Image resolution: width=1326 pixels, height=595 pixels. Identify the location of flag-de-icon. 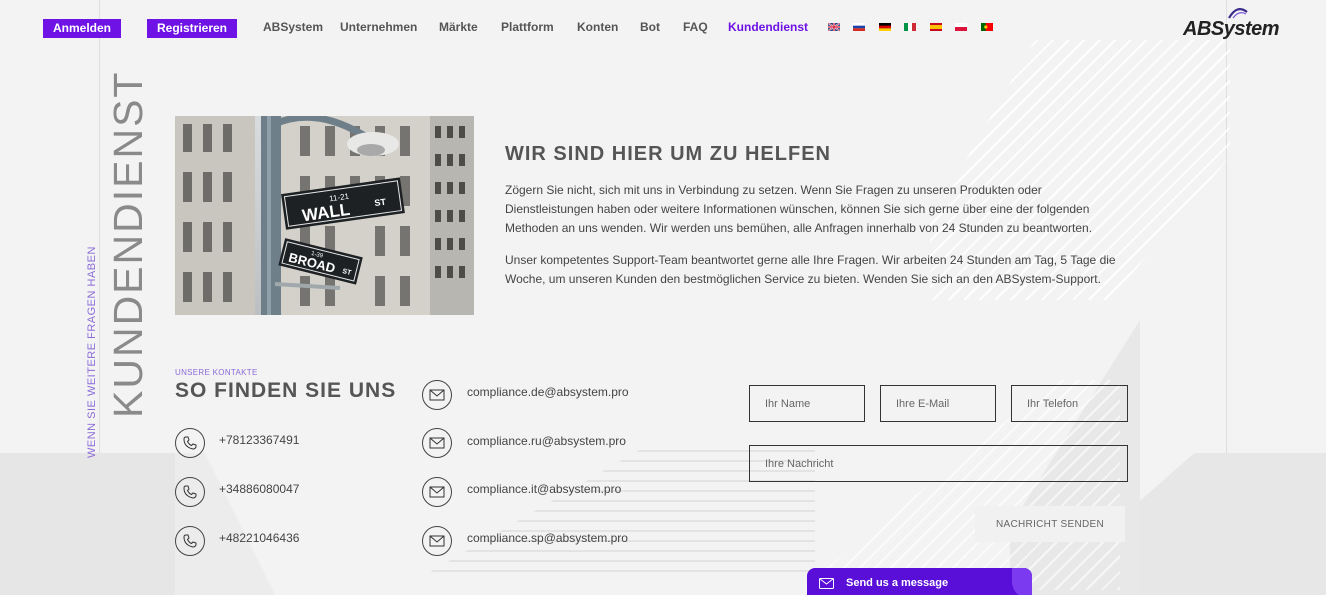
(885, 27).